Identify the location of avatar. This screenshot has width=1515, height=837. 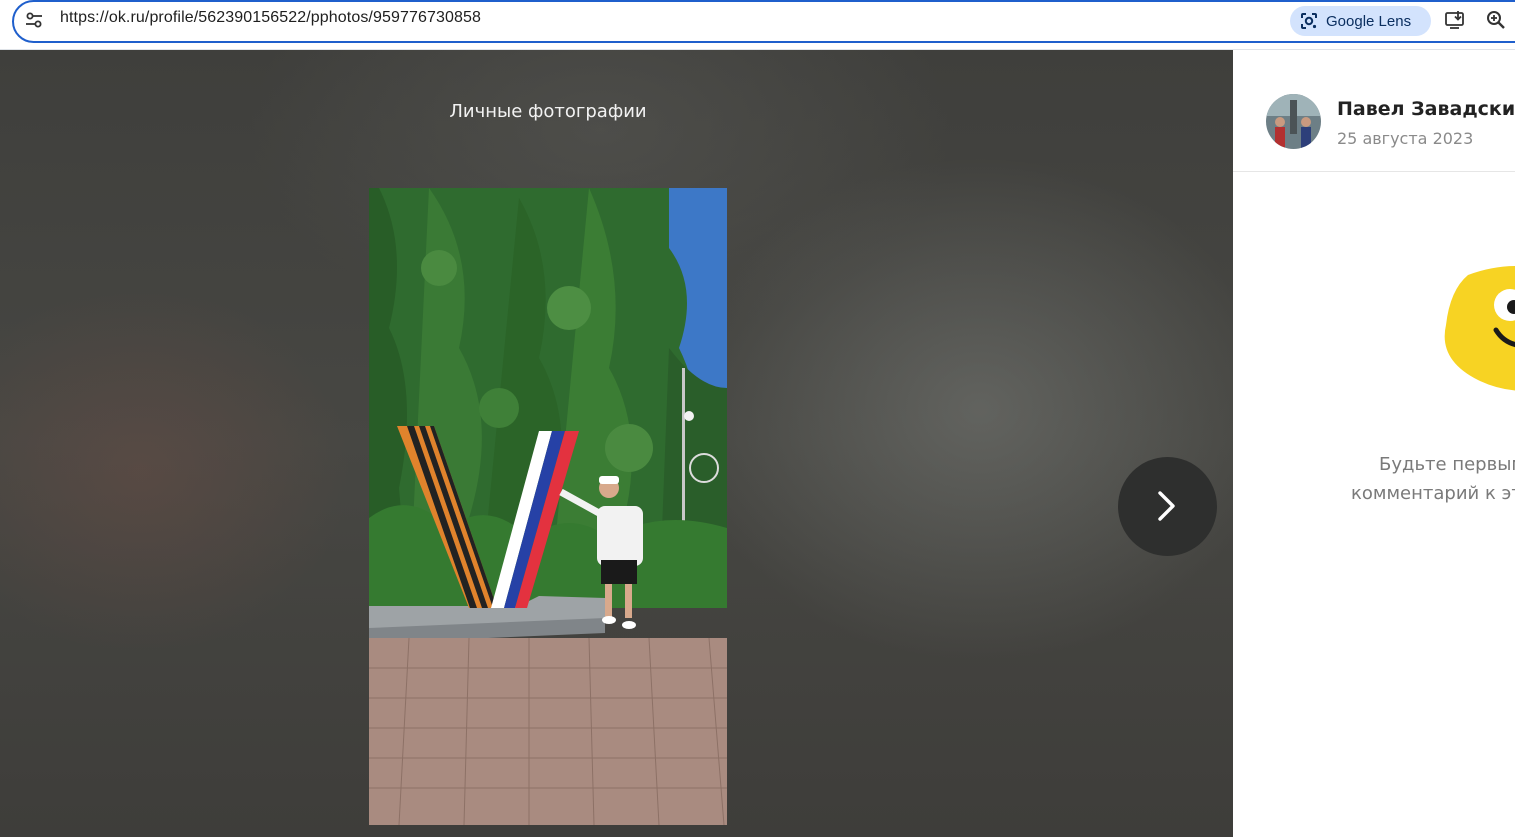
(1293, 121).